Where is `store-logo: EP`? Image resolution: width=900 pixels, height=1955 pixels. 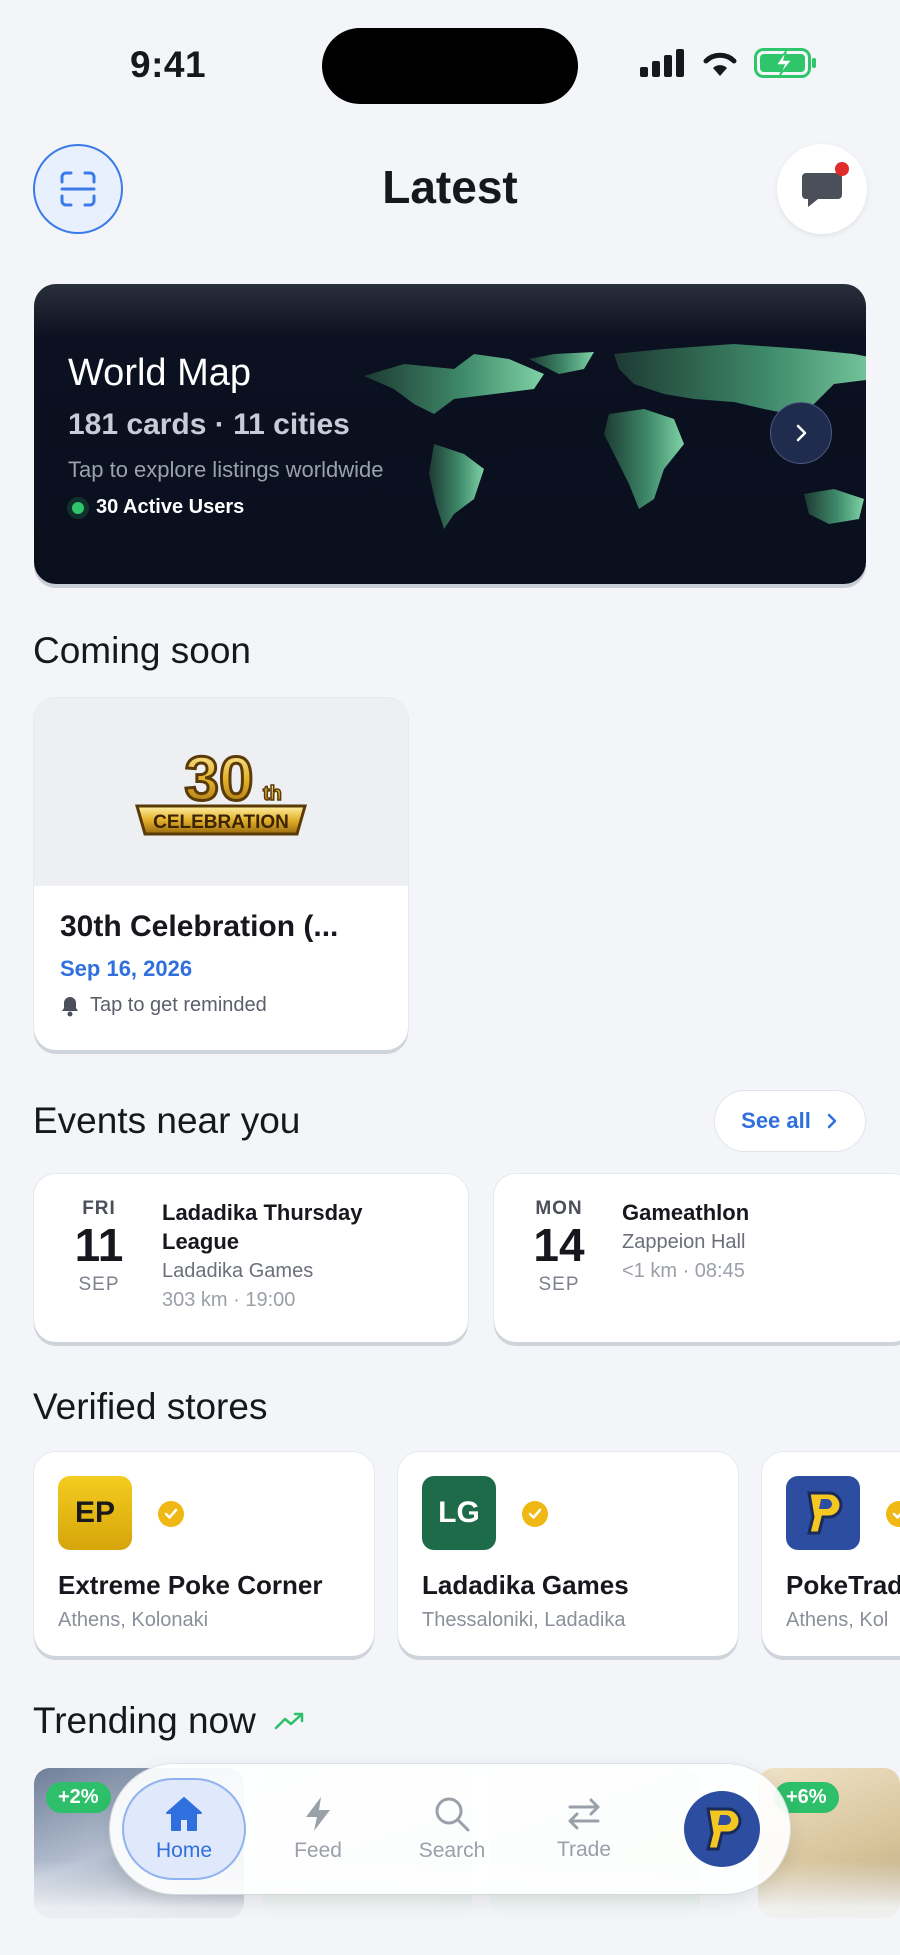 store-logo: EP is located at coordinates (95, 1513).